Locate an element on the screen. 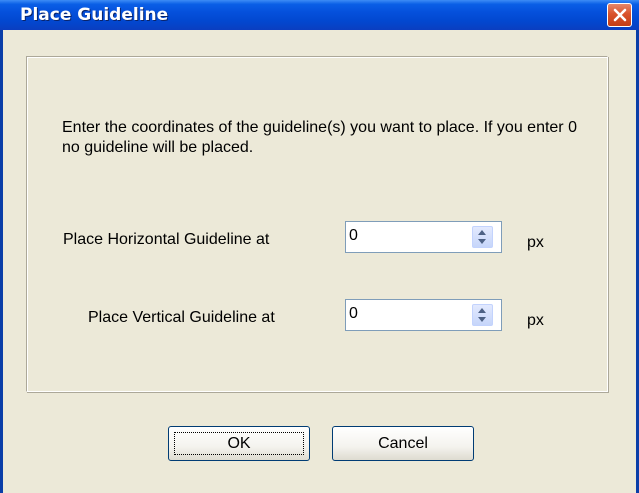  close-icon is located at coordinates (620, 15).